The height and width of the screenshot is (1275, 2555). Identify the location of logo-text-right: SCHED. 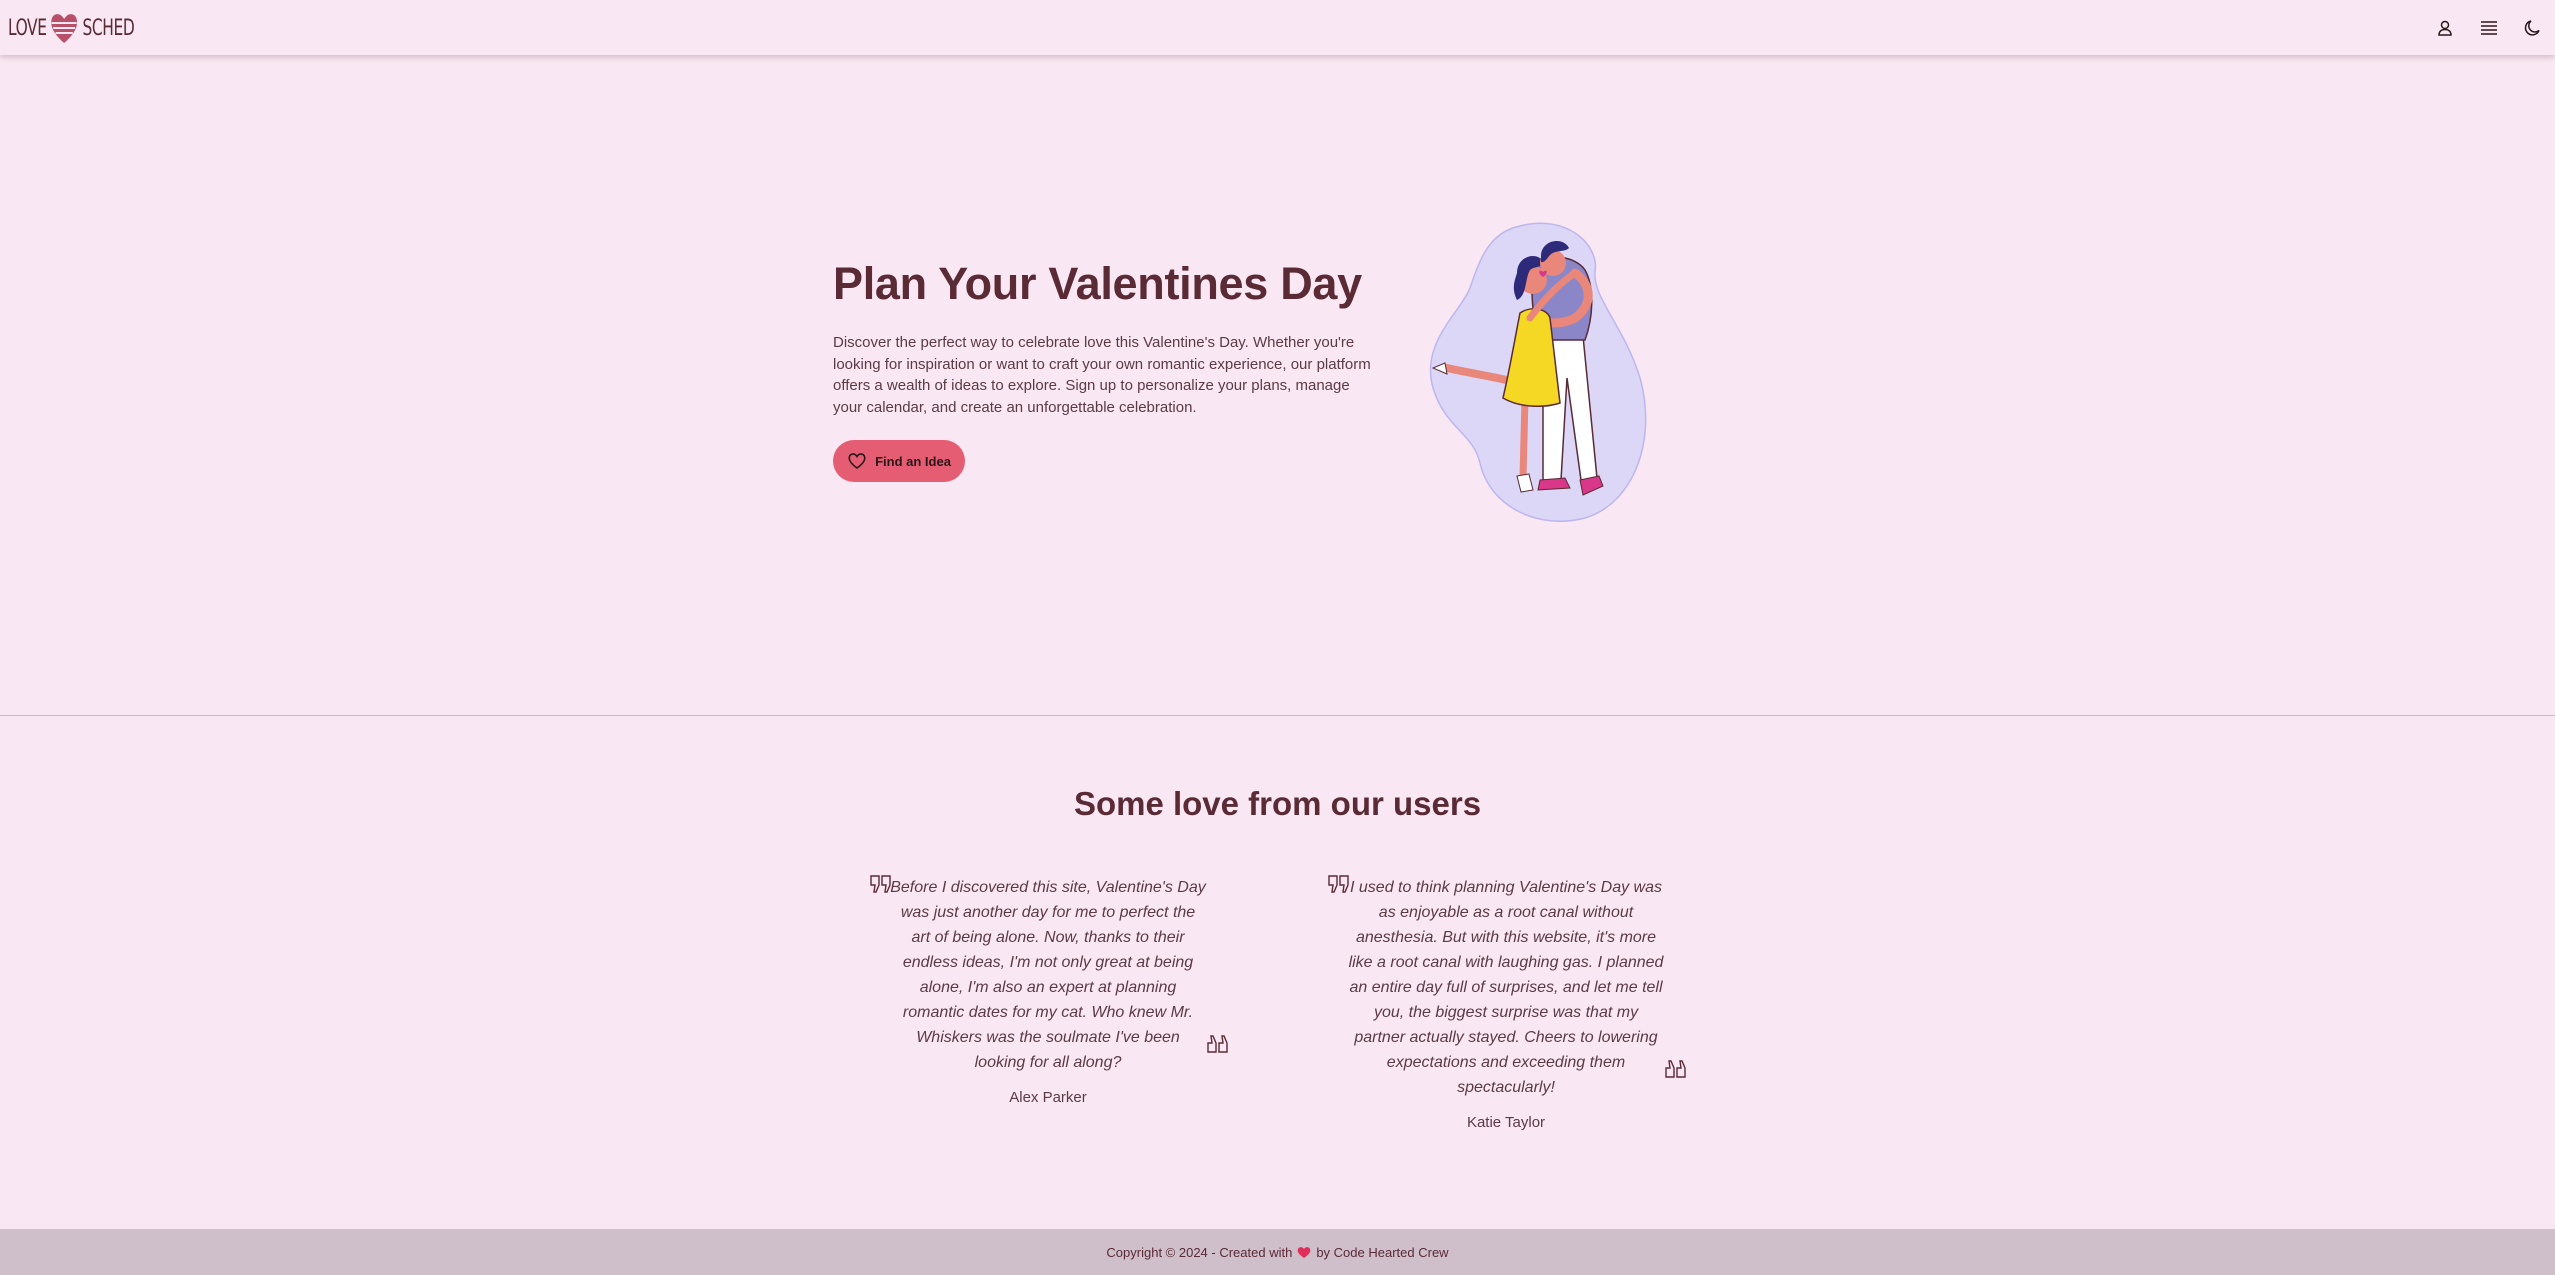
(108, 28).